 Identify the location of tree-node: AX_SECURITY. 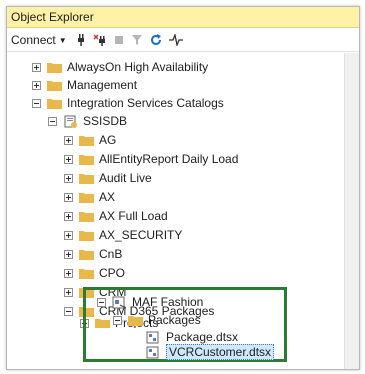
(123, 235).